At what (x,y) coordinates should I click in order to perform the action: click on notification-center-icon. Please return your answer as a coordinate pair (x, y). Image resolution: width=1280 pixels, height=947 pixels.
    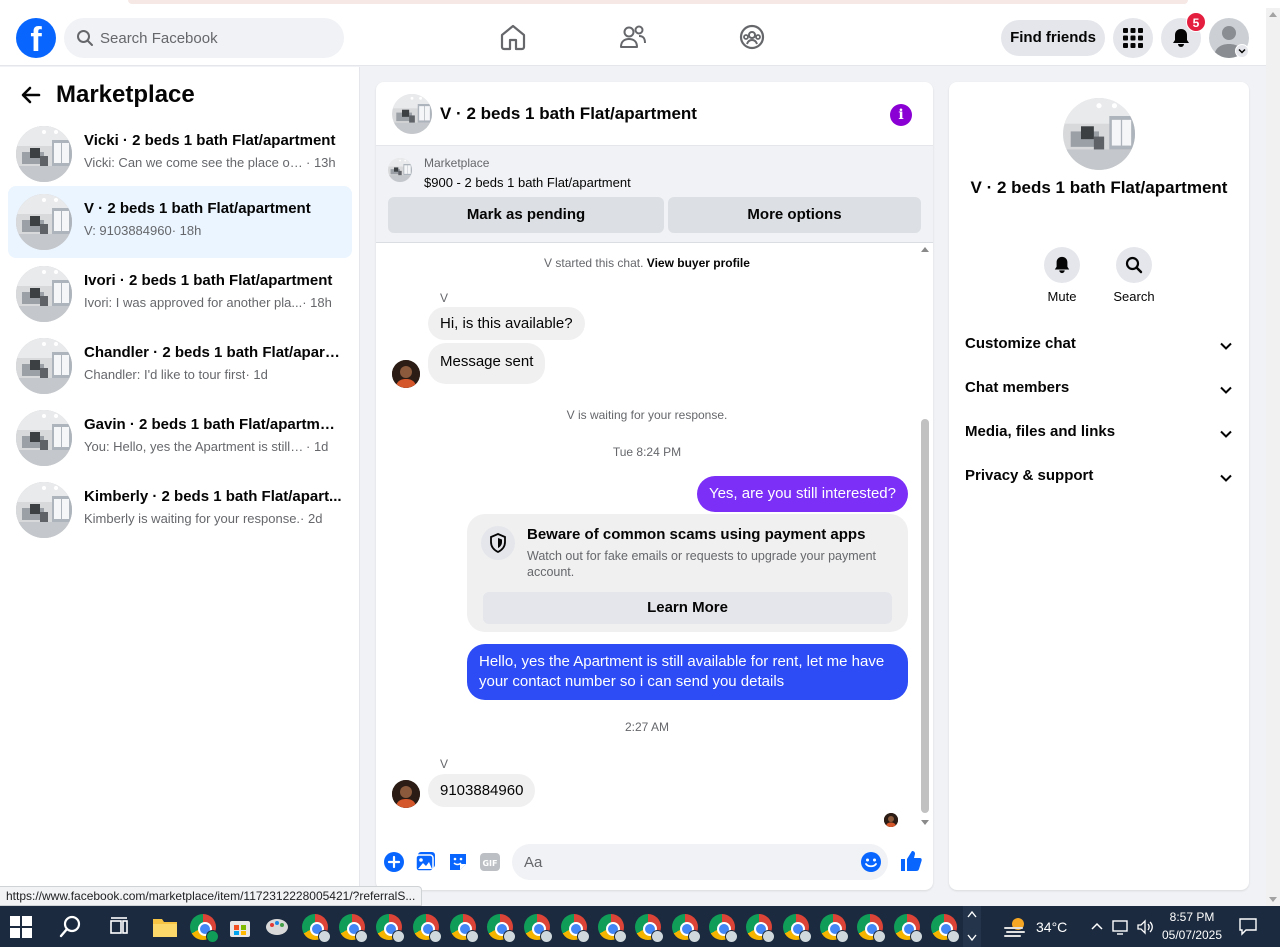
    Looking at the image, I should click on (1248, 926).